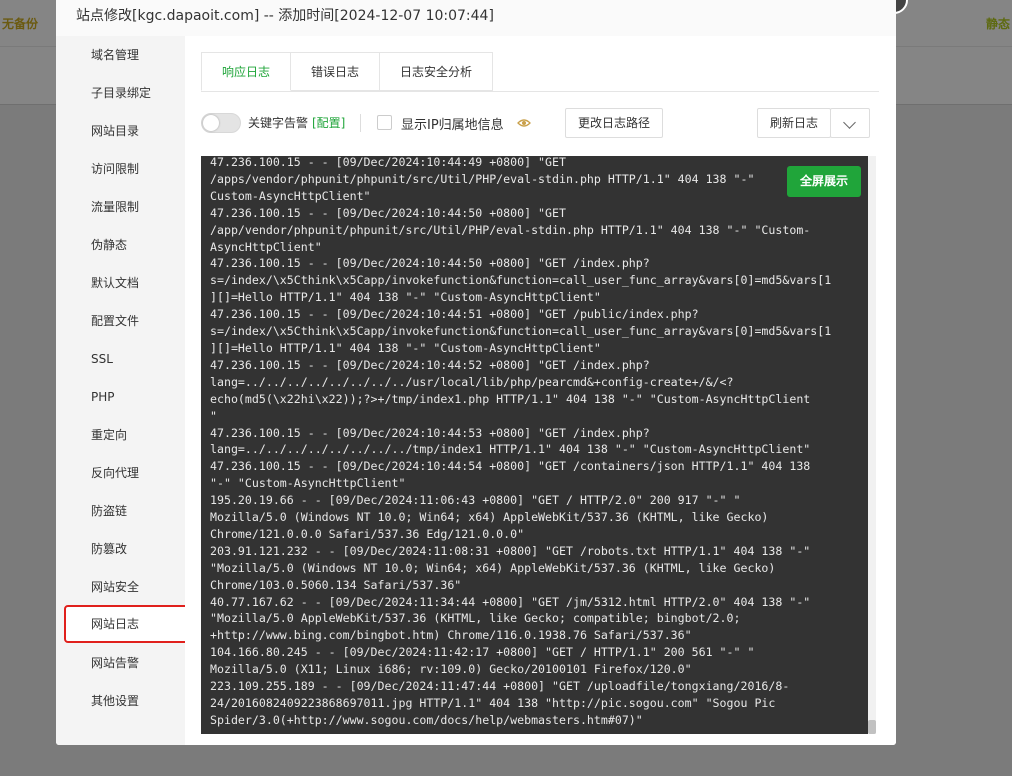  What do you see at coordinates (872, 727) in the screenshot?
I see `log-scrollbar-thumb` at bounding box center [872, 727].